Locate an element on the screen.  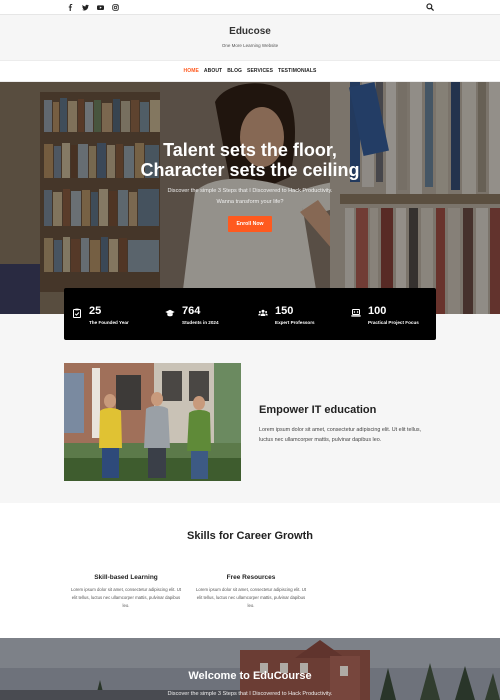
nav-home: HOME is located at coordinates (191, 71).